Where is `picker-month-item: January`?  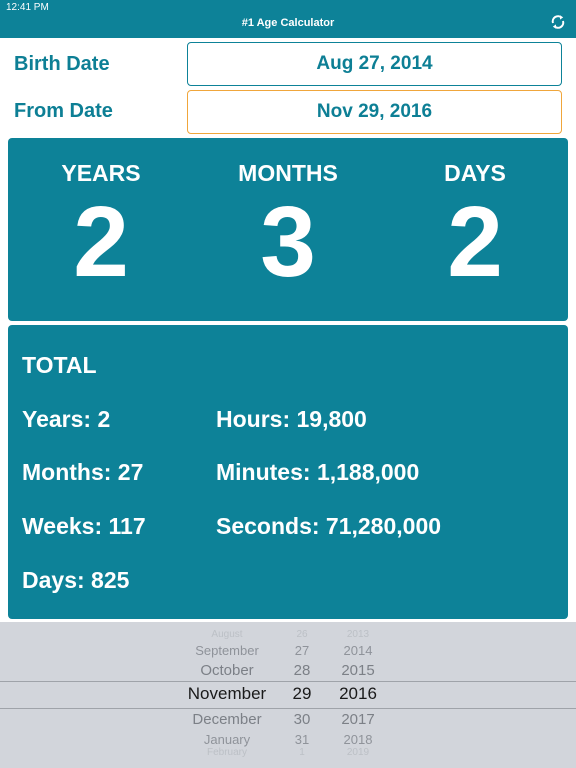
picker-month-item: January is located at coordinates (227, 739).